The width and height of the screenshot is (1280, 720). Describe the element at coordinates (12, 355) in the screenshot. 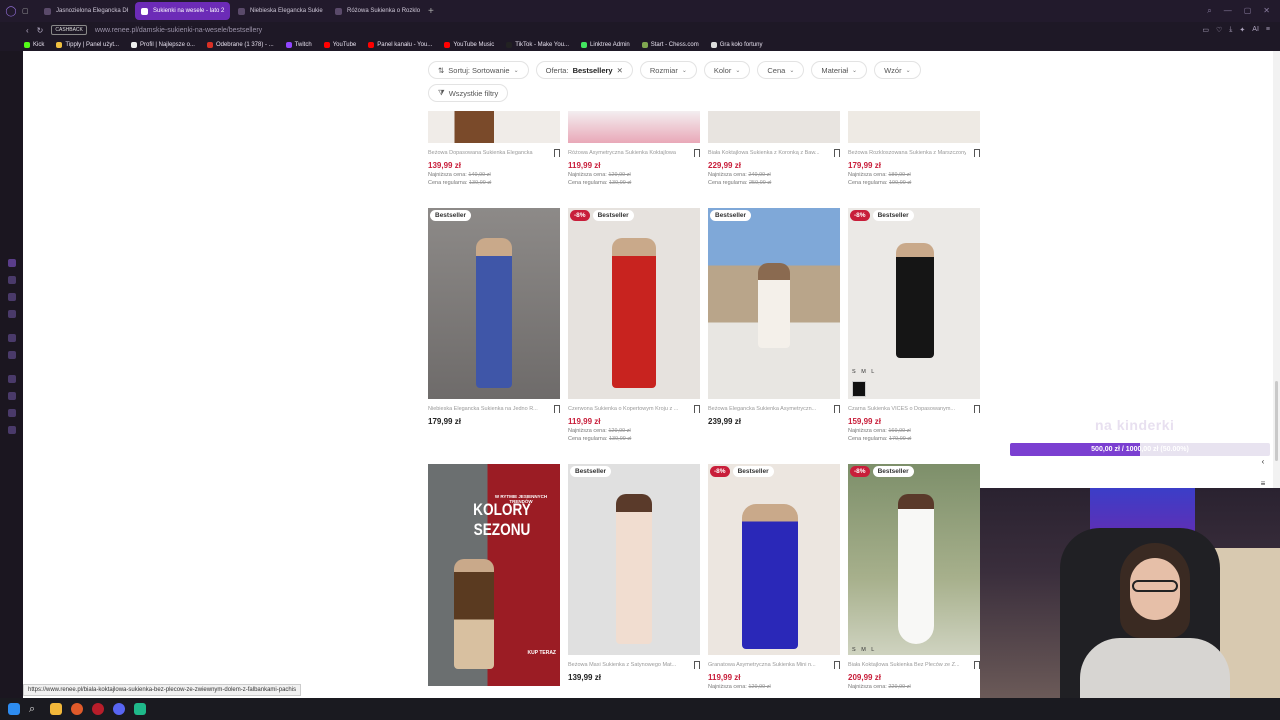

I see `sidebar-x-icon` at that location.